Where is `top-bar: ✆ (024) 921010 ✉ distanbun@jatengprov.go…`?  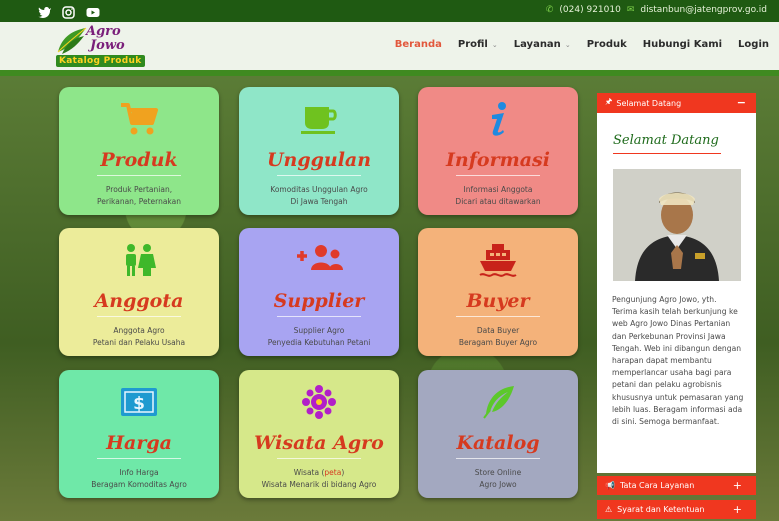
top-bar: ✆ (024) 921010 ✉ distanbun@jatengprov.go… is located at coordinates (389, 11).